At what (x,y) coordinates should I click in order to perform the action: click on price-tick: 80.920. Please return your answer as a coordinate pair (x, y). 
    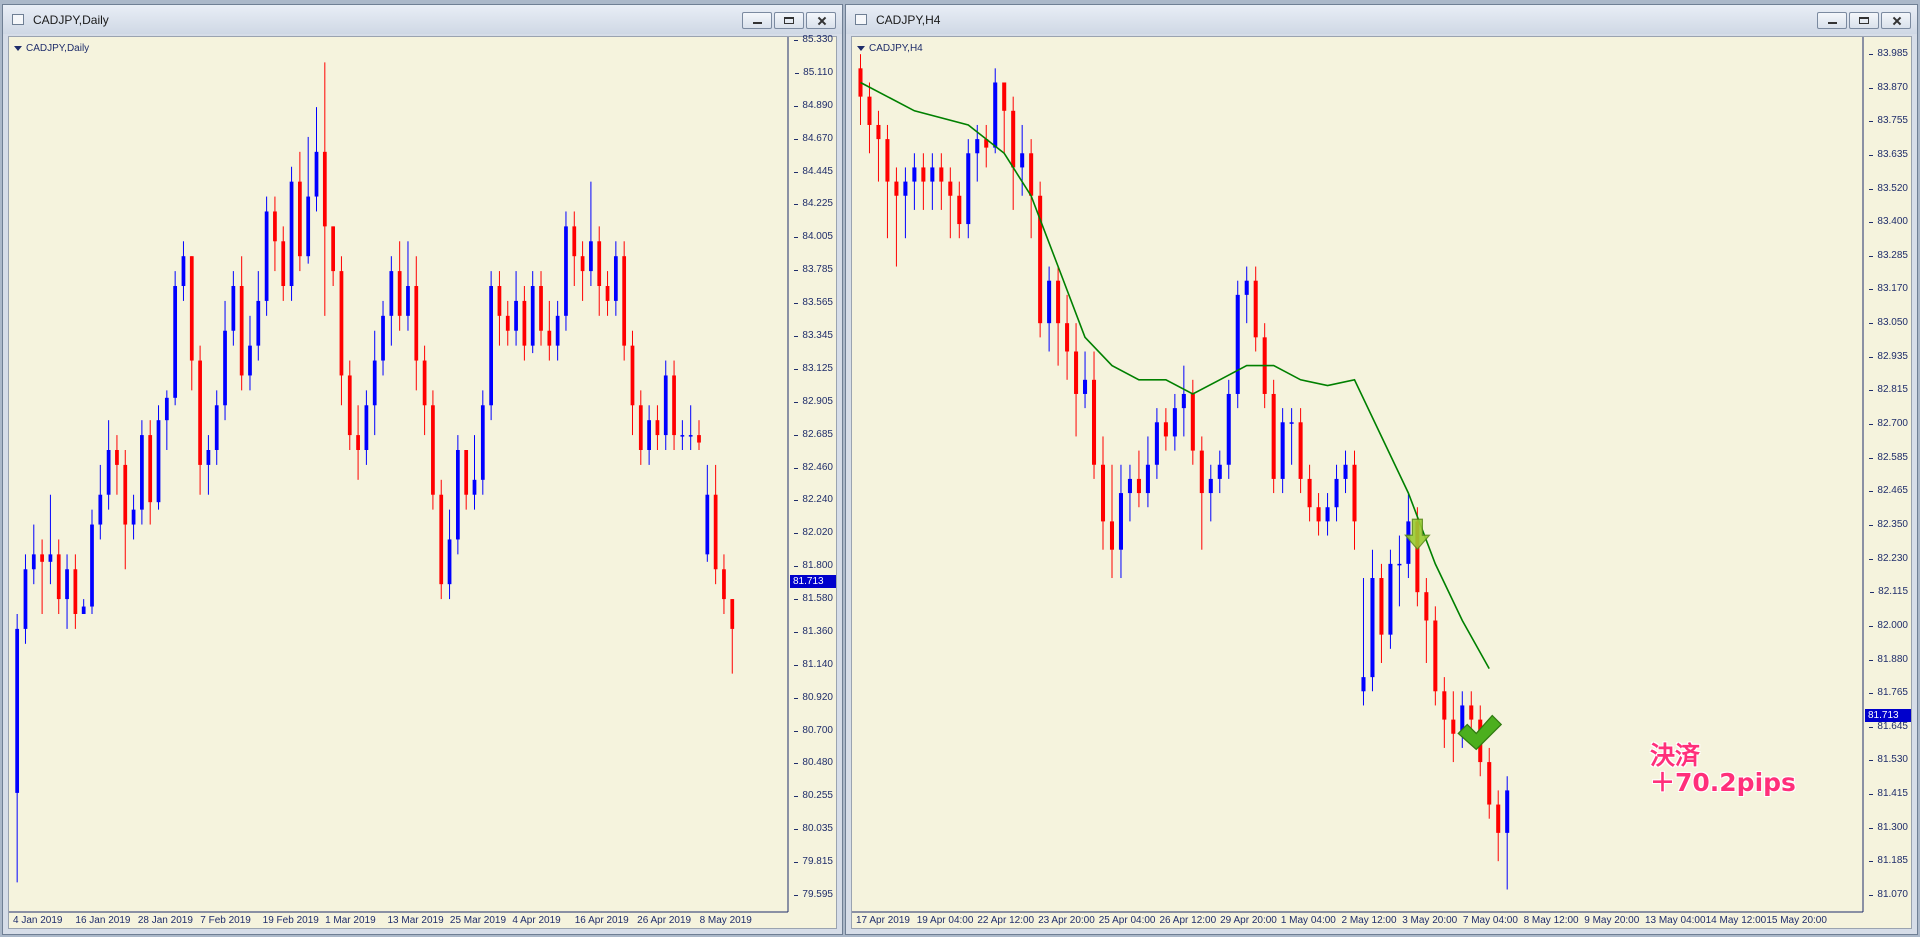
    Looking at the image, I should click on (813, 697).